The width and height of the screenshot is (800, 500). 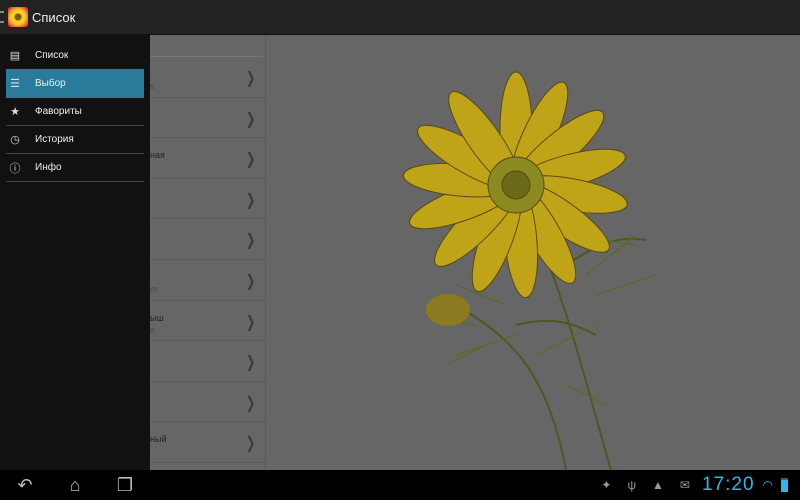 What do you see at coordinates (152, 86) in the screenshot?
I see `list-item-subtitle: s` at bounding box center [152, 86].